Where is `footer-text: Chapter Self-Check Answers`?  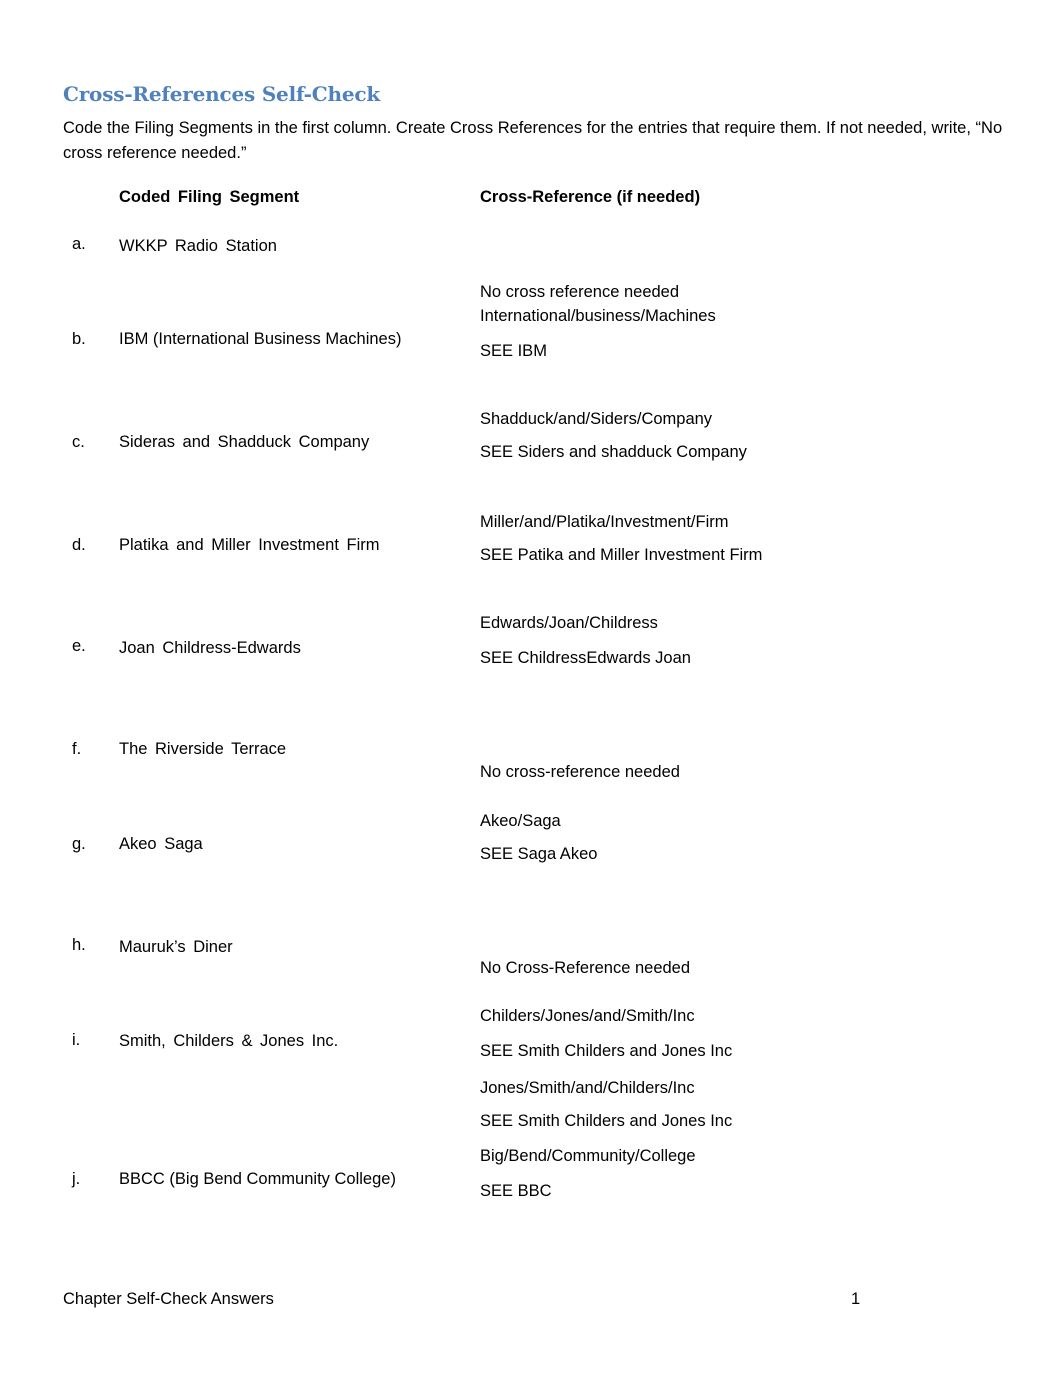
footer-text: Chapter Self-Check Answers is located at coordinates (168, 1299).